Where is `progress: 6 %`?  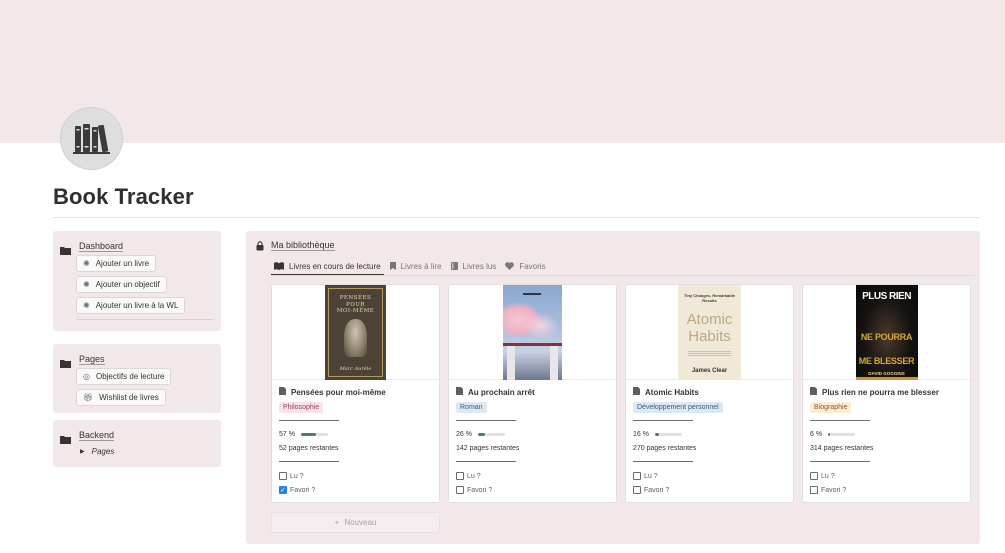
progress: 6 % is located at coordinates (833, 434).